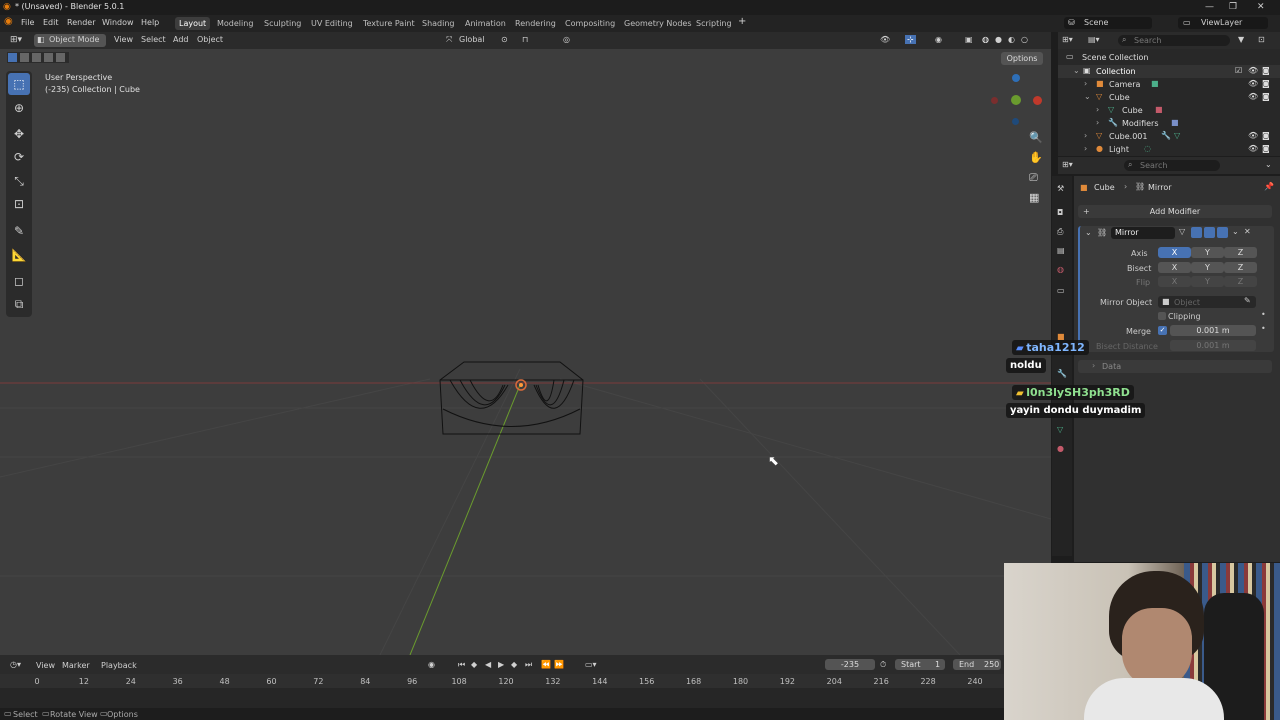 This screenshot has height=720, width=1280. Describe the element at coordinates (742, 21) in the screenshot. I see `add-workspace-button: +` at that location.